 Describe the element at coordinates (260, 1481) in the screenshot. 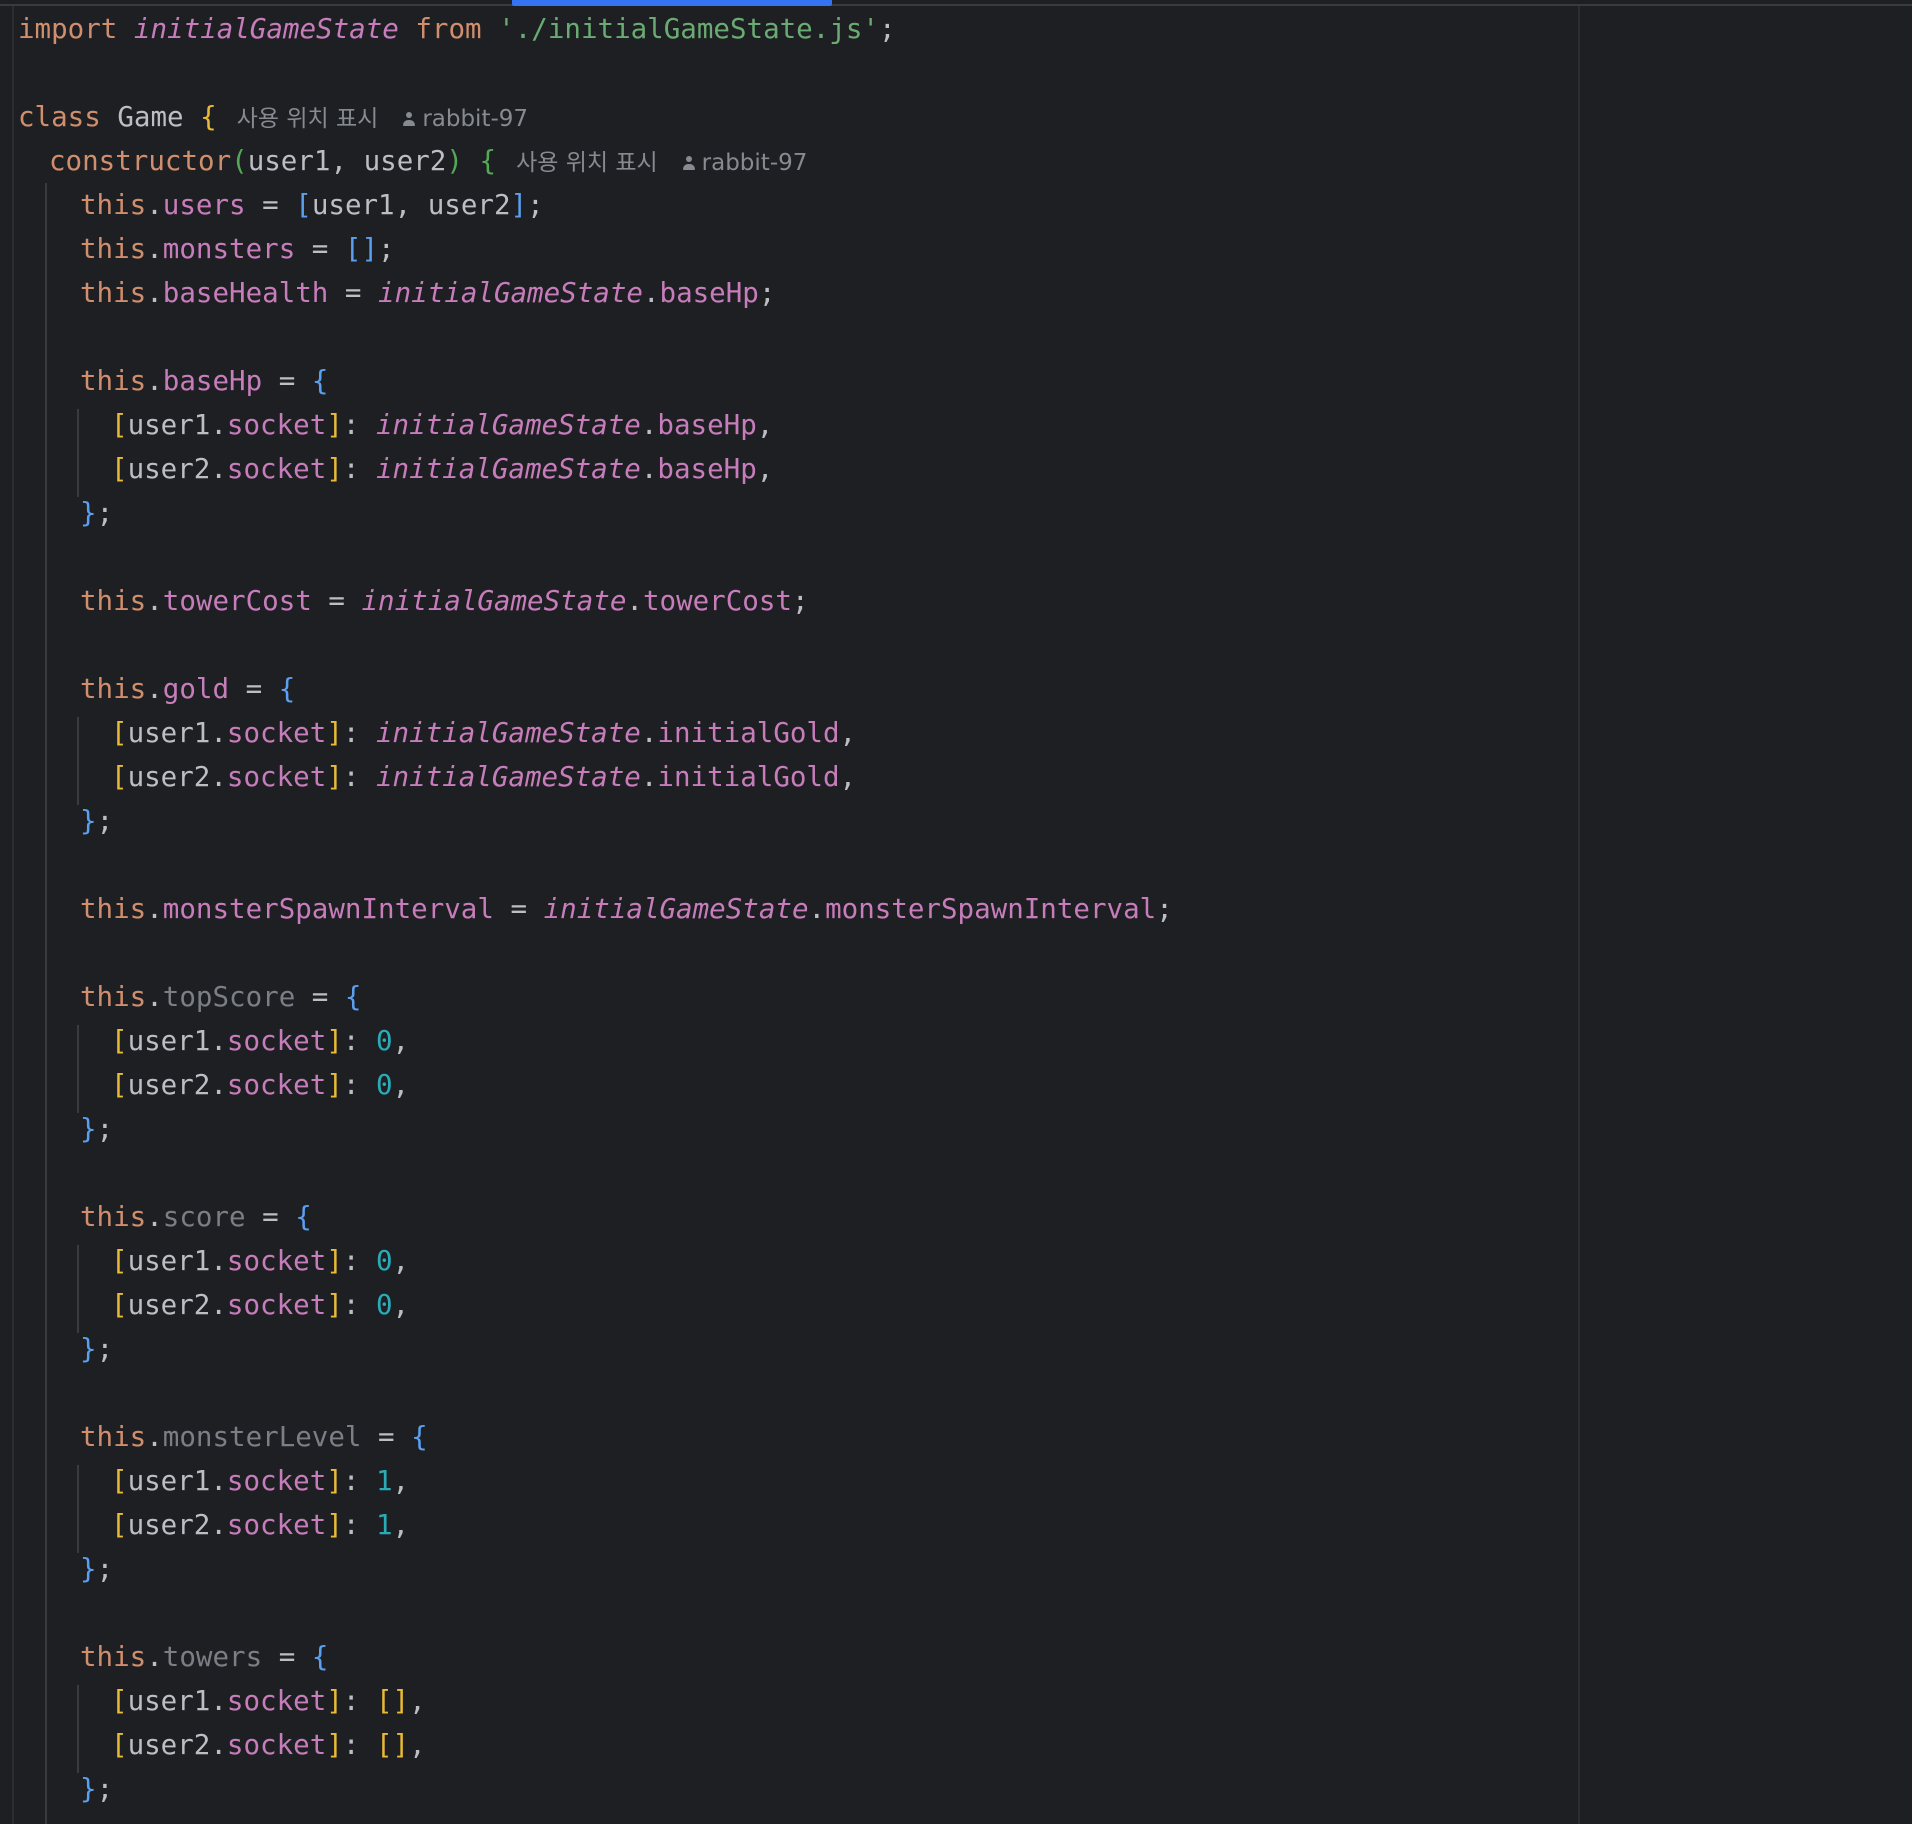

I see `code-line: [user1.socket]: 1,` at that location.